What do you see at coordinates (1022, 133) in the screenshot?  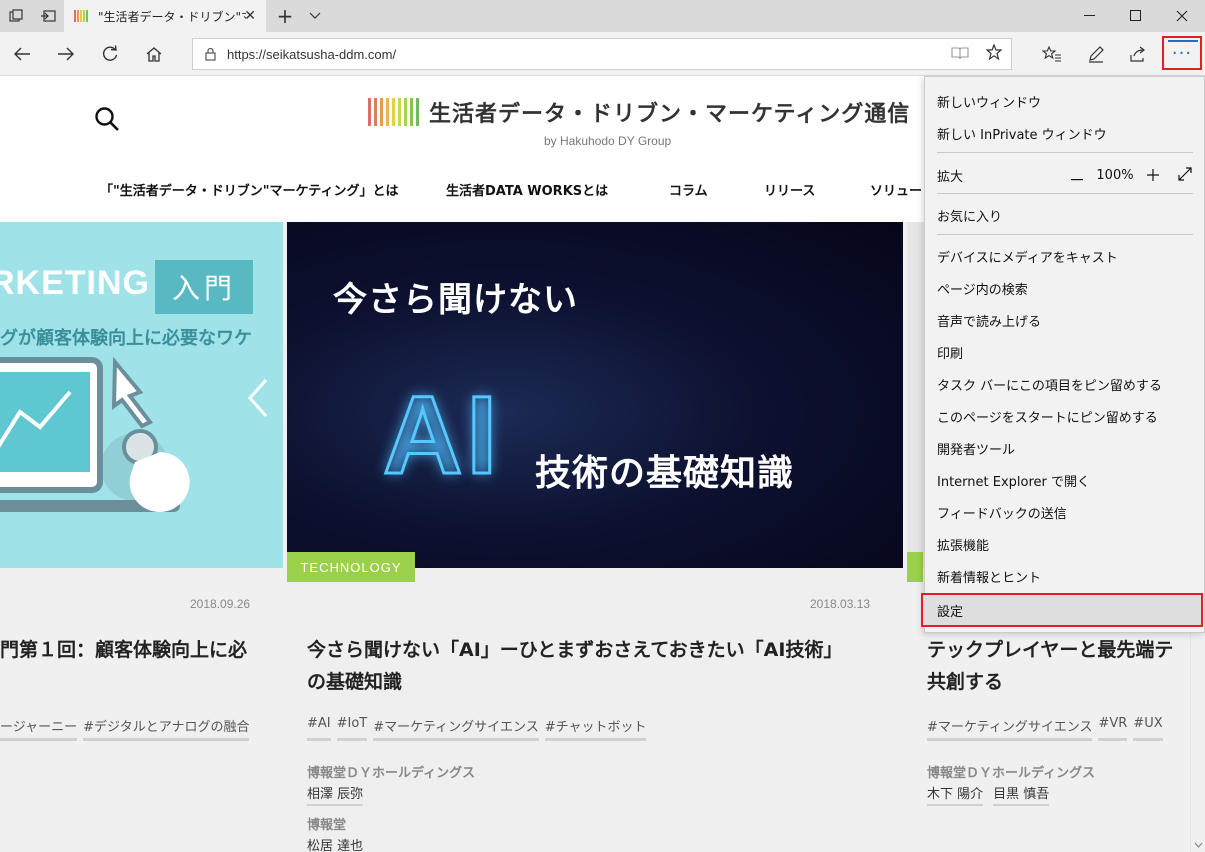 I see `menu-item-new-inprivate: 新しい InPrivate ウィンドウ` at bounding box center [1022, 133].